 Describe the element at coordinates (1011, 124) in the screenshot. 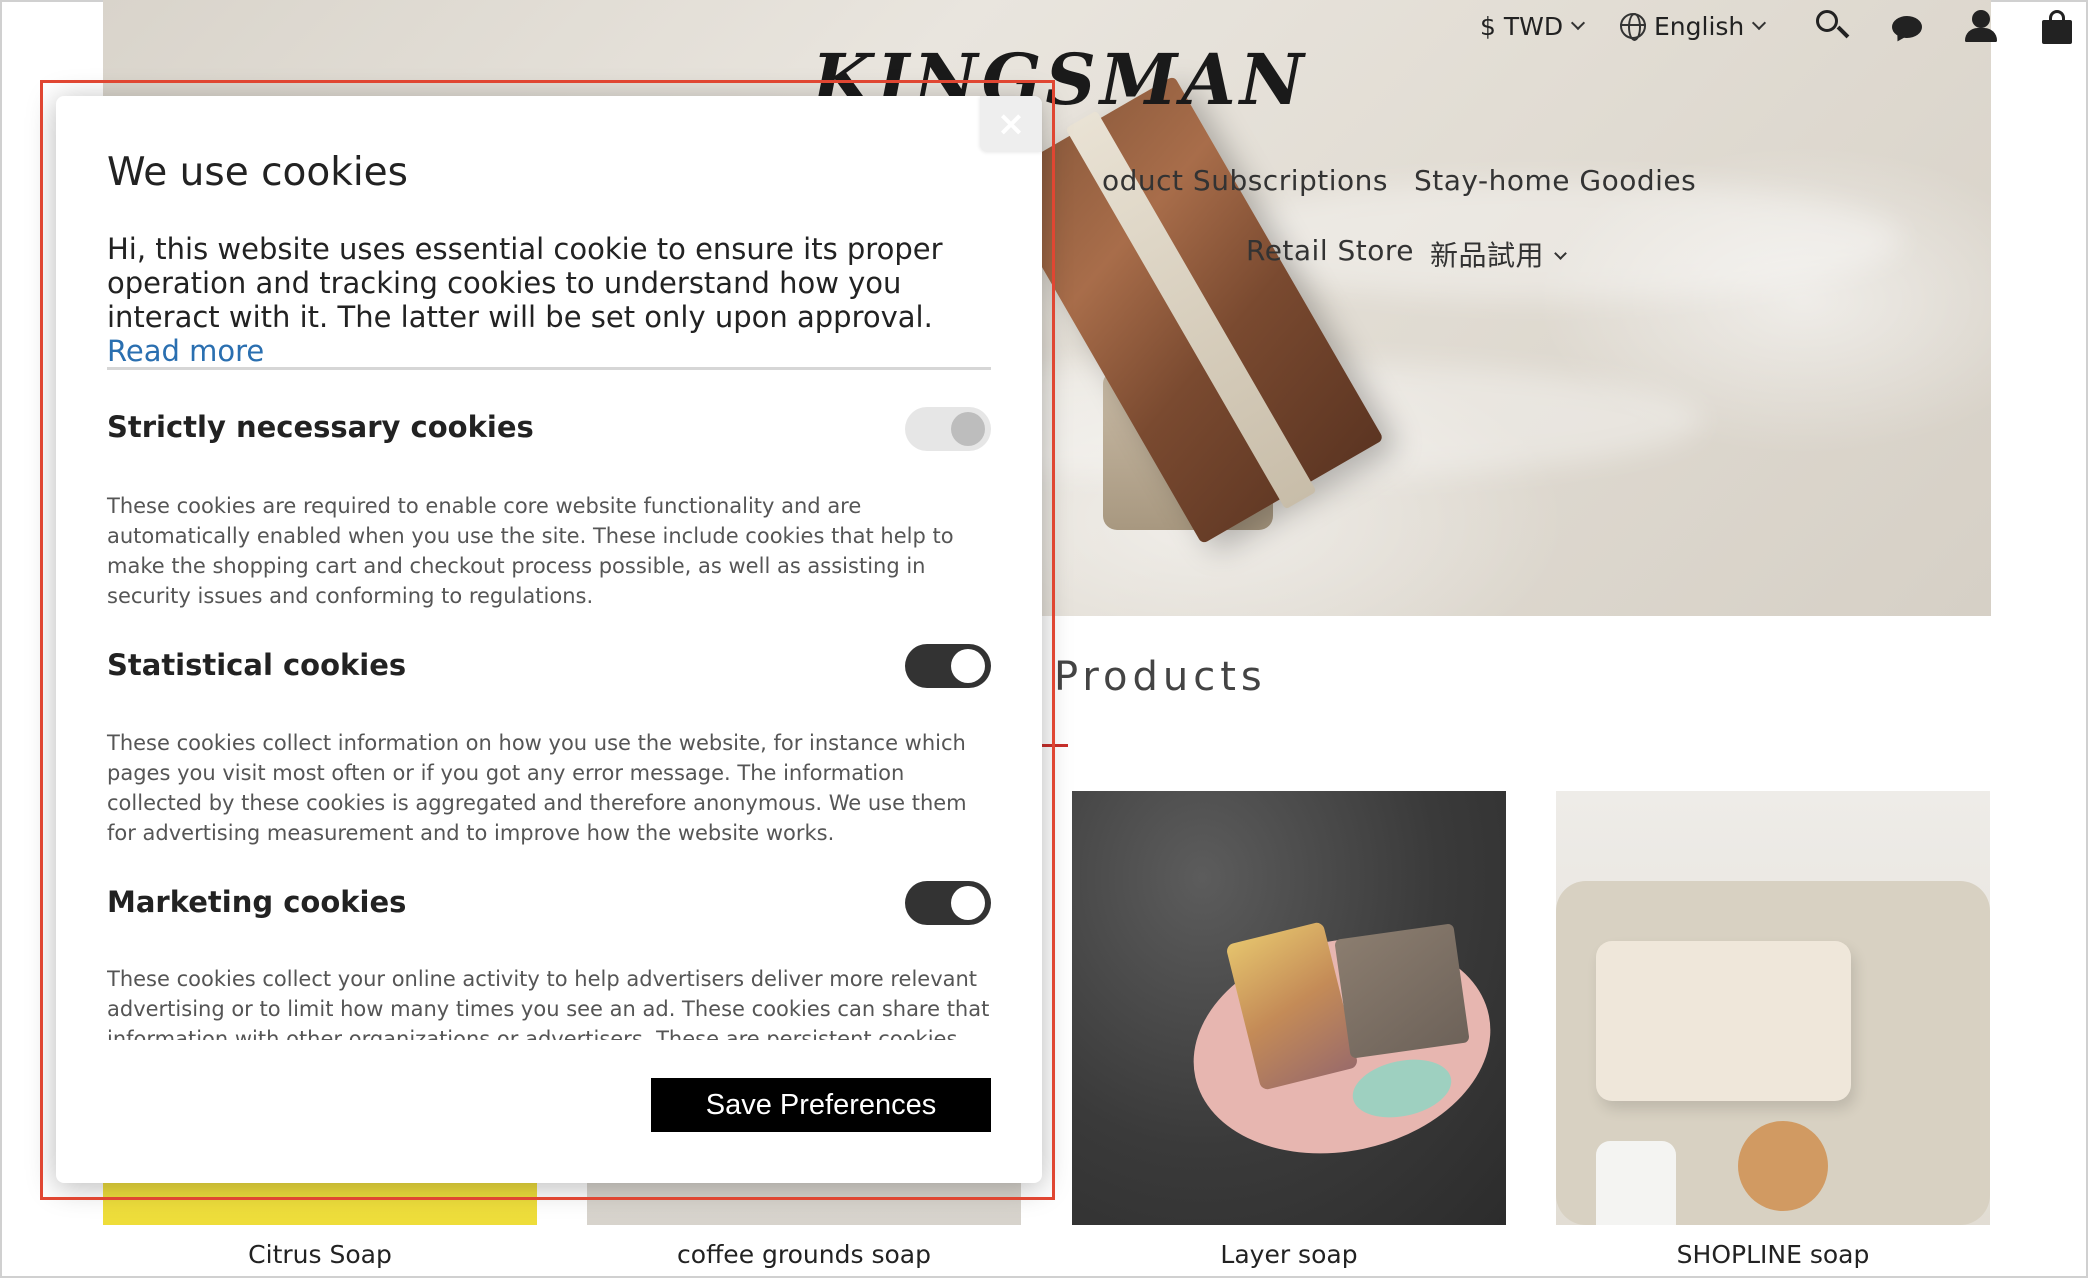

I see `close-icon: ×` at that location.